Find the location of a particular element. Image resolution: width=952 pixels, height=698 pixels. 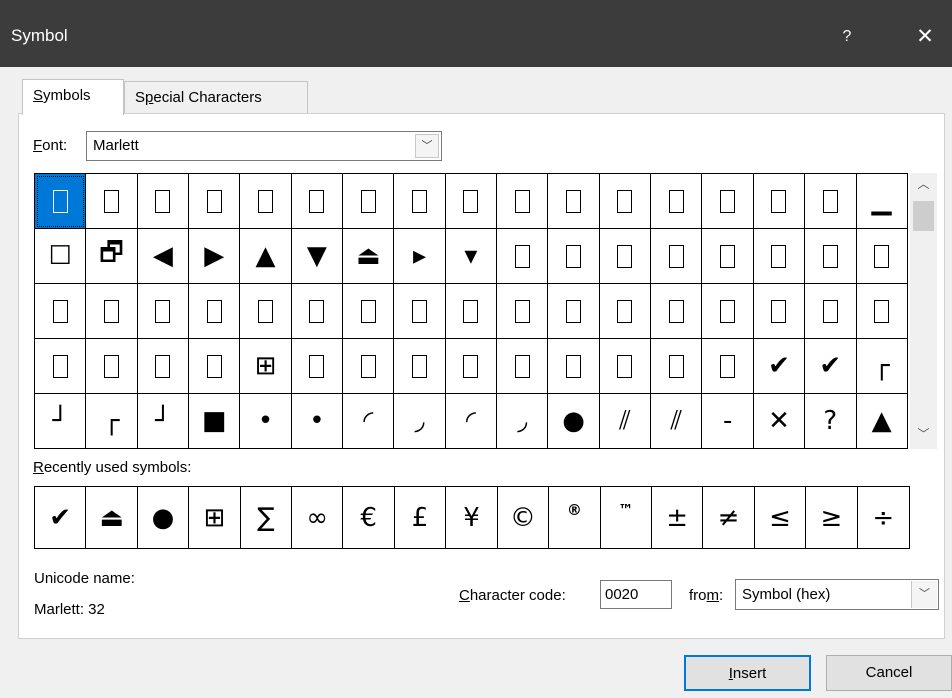

symbol-cell: ● is located at coordinates (574, 421).